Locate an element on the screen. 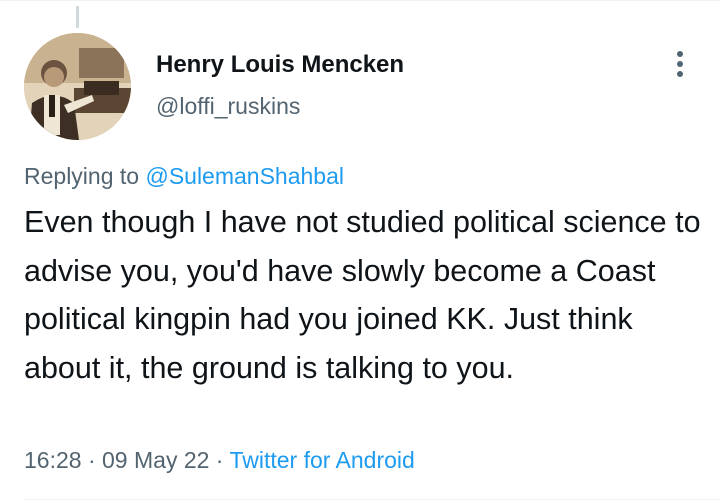  tweet-time: 16:28 is located at coordinates (53, 460).